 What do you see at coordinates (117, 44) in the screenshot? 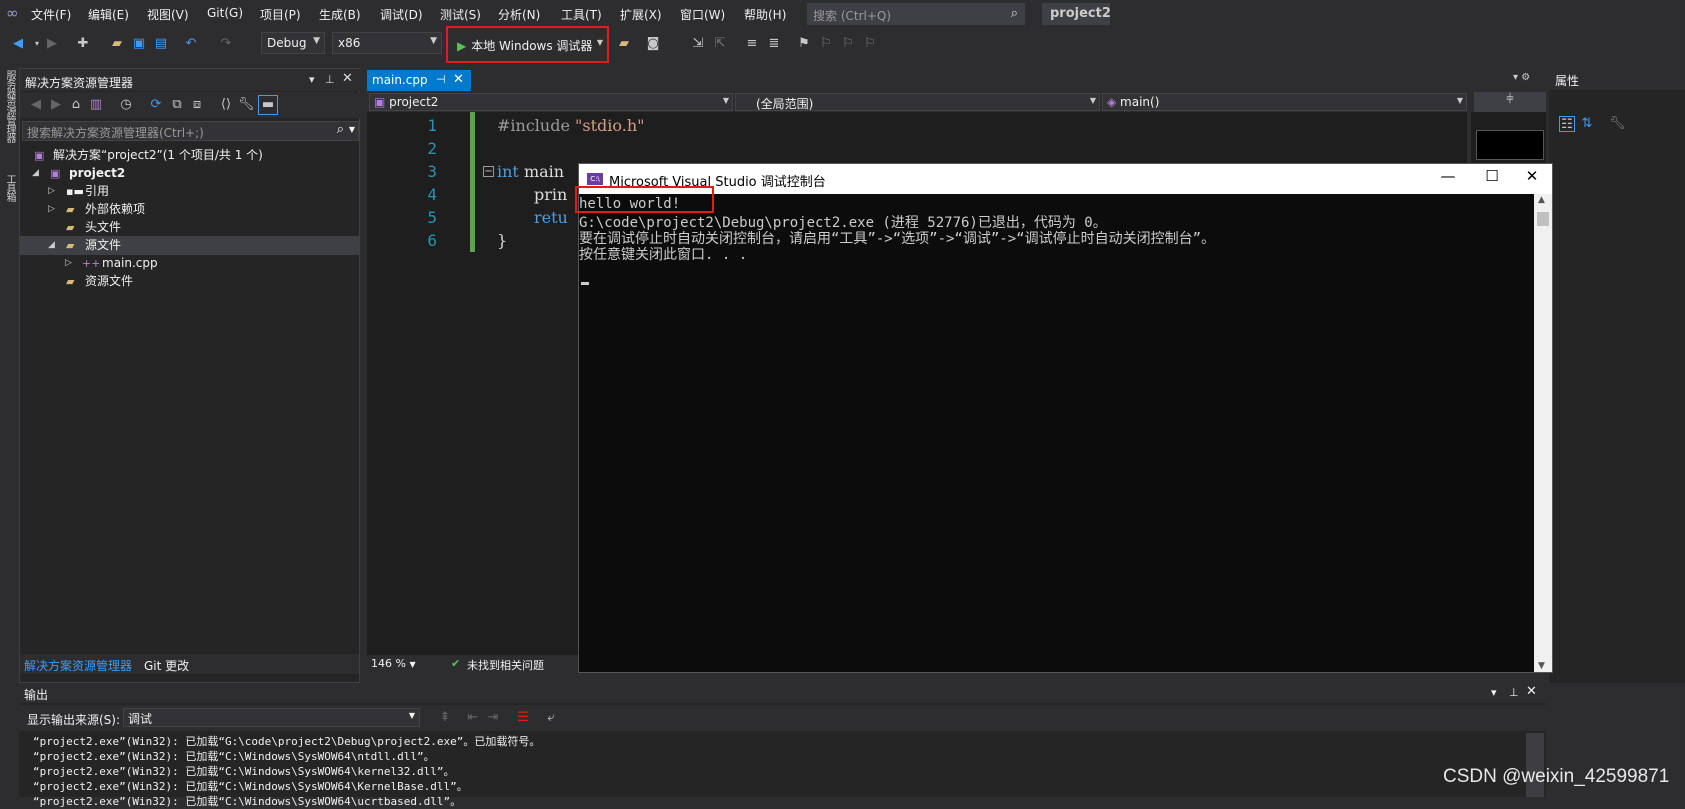
I see `open-folder-icon: ▰` at bounding box center [117, 44].